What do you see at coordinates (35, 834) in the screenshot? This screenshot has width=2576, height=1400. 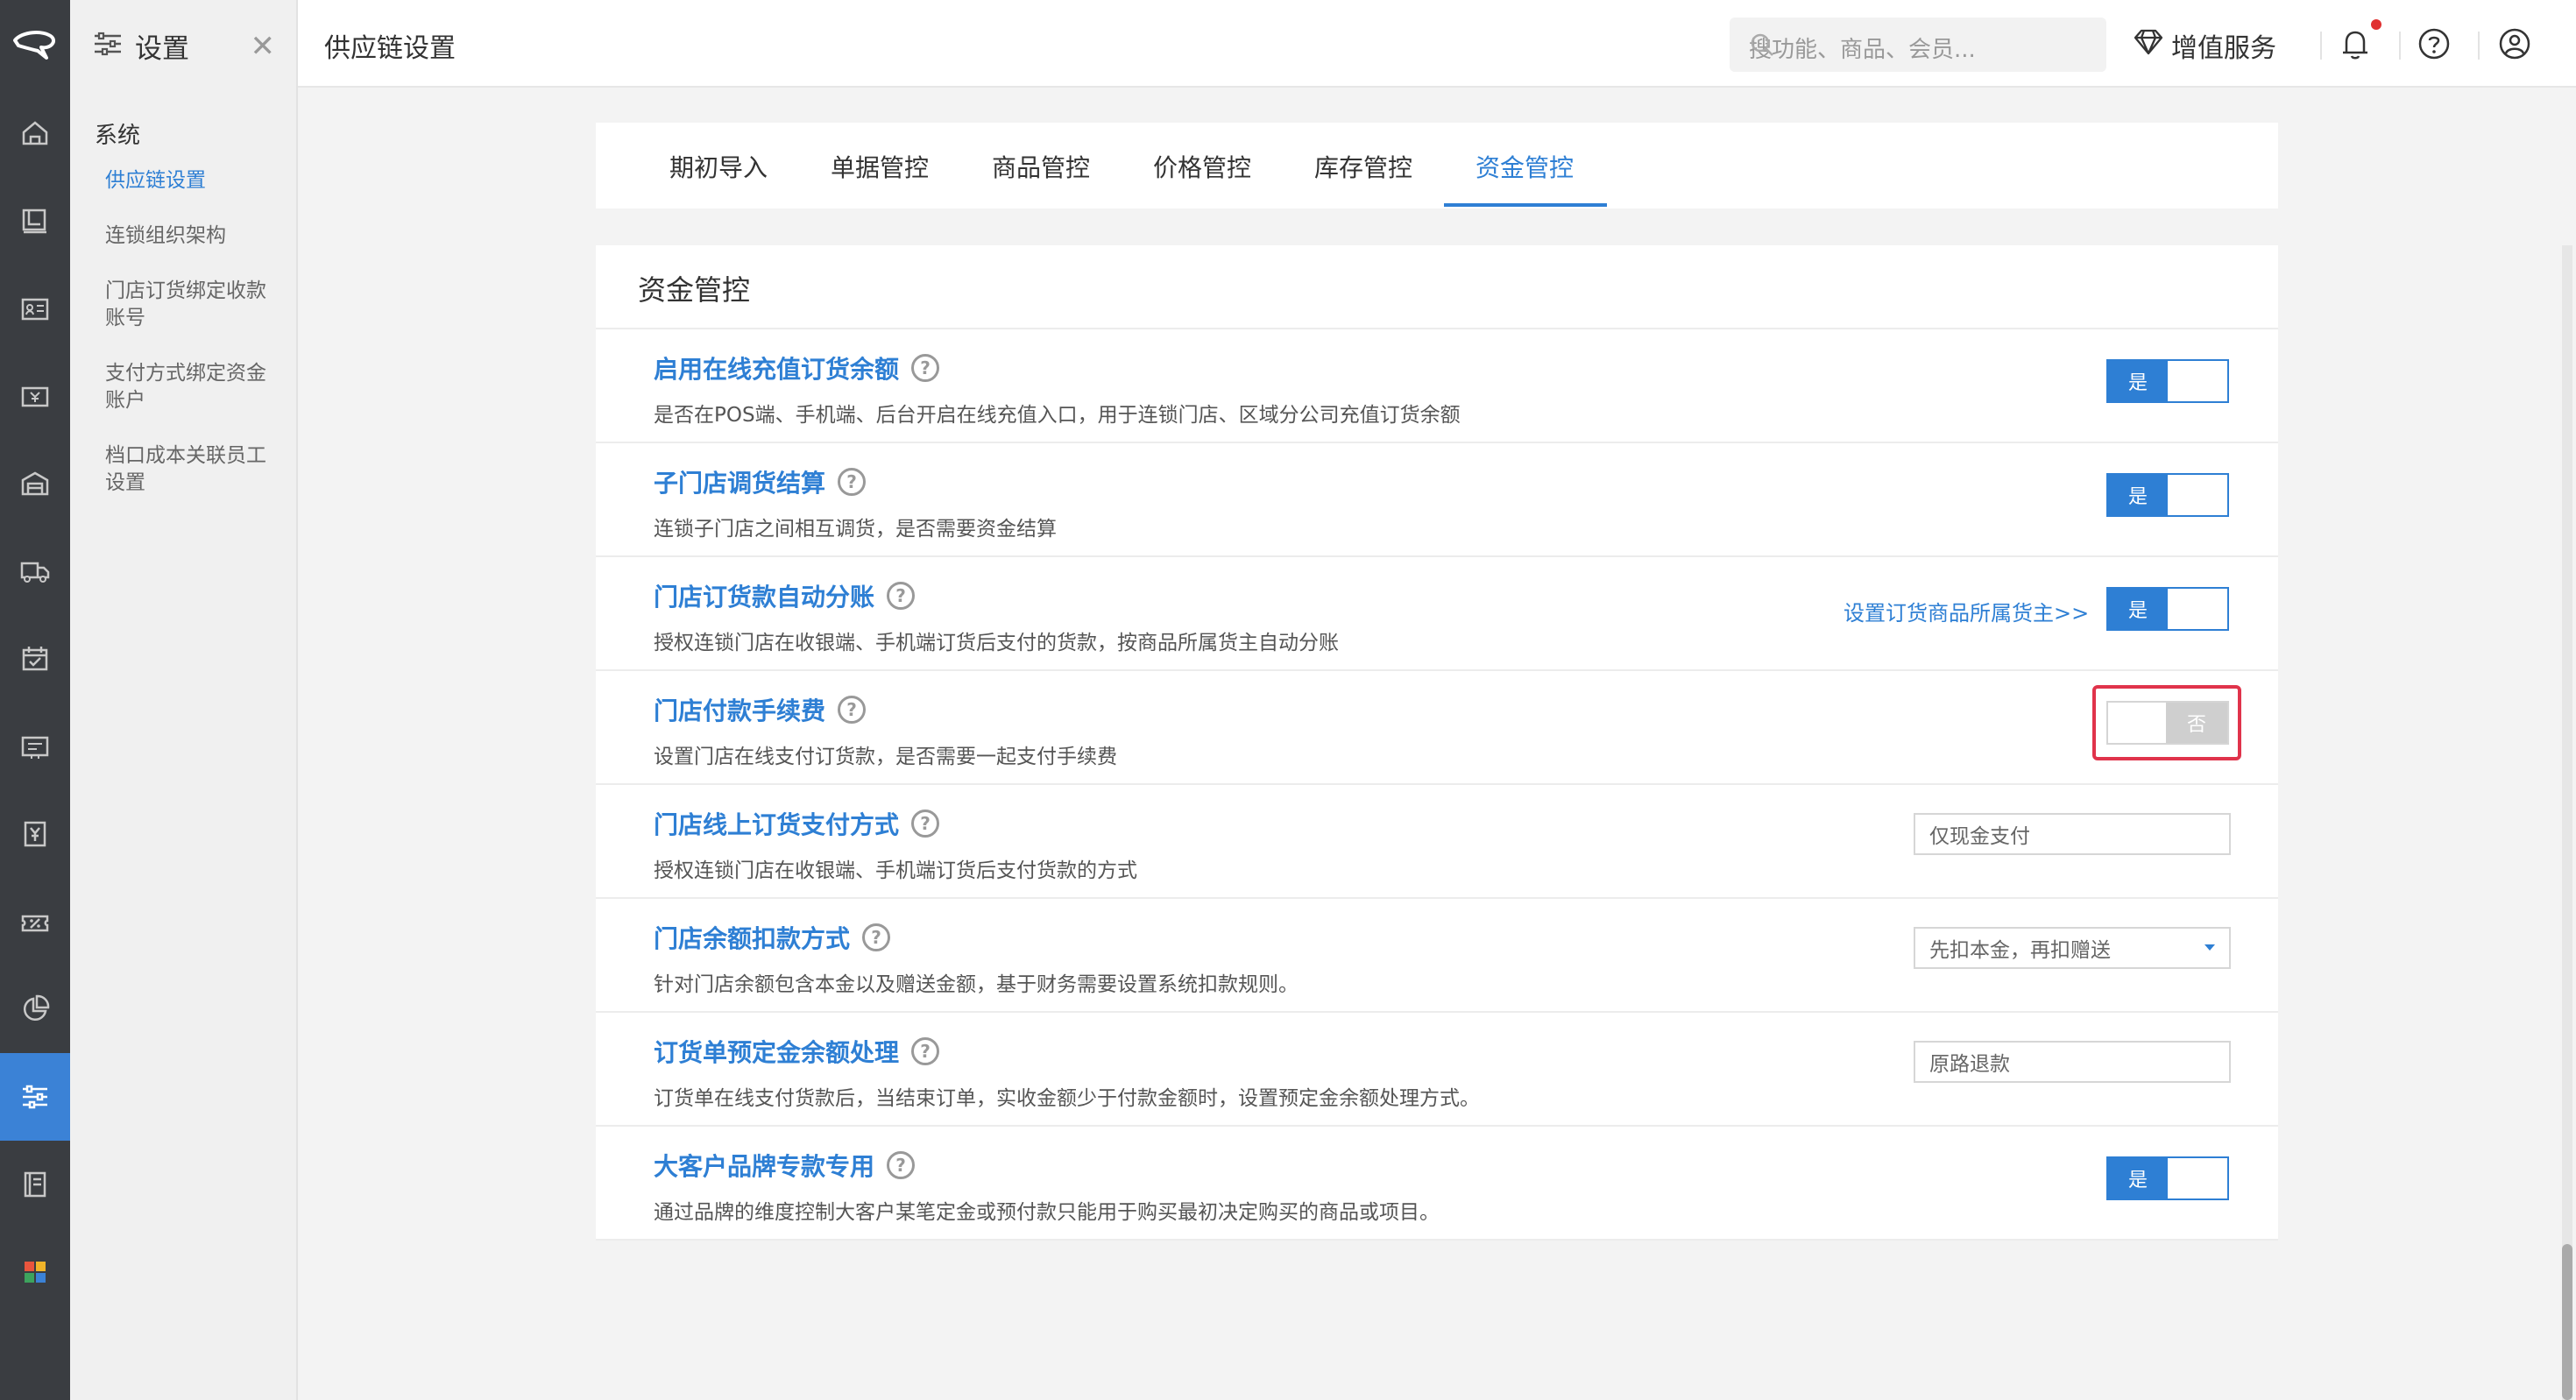 I see `finance-icon` at bounding box center [35, 834].